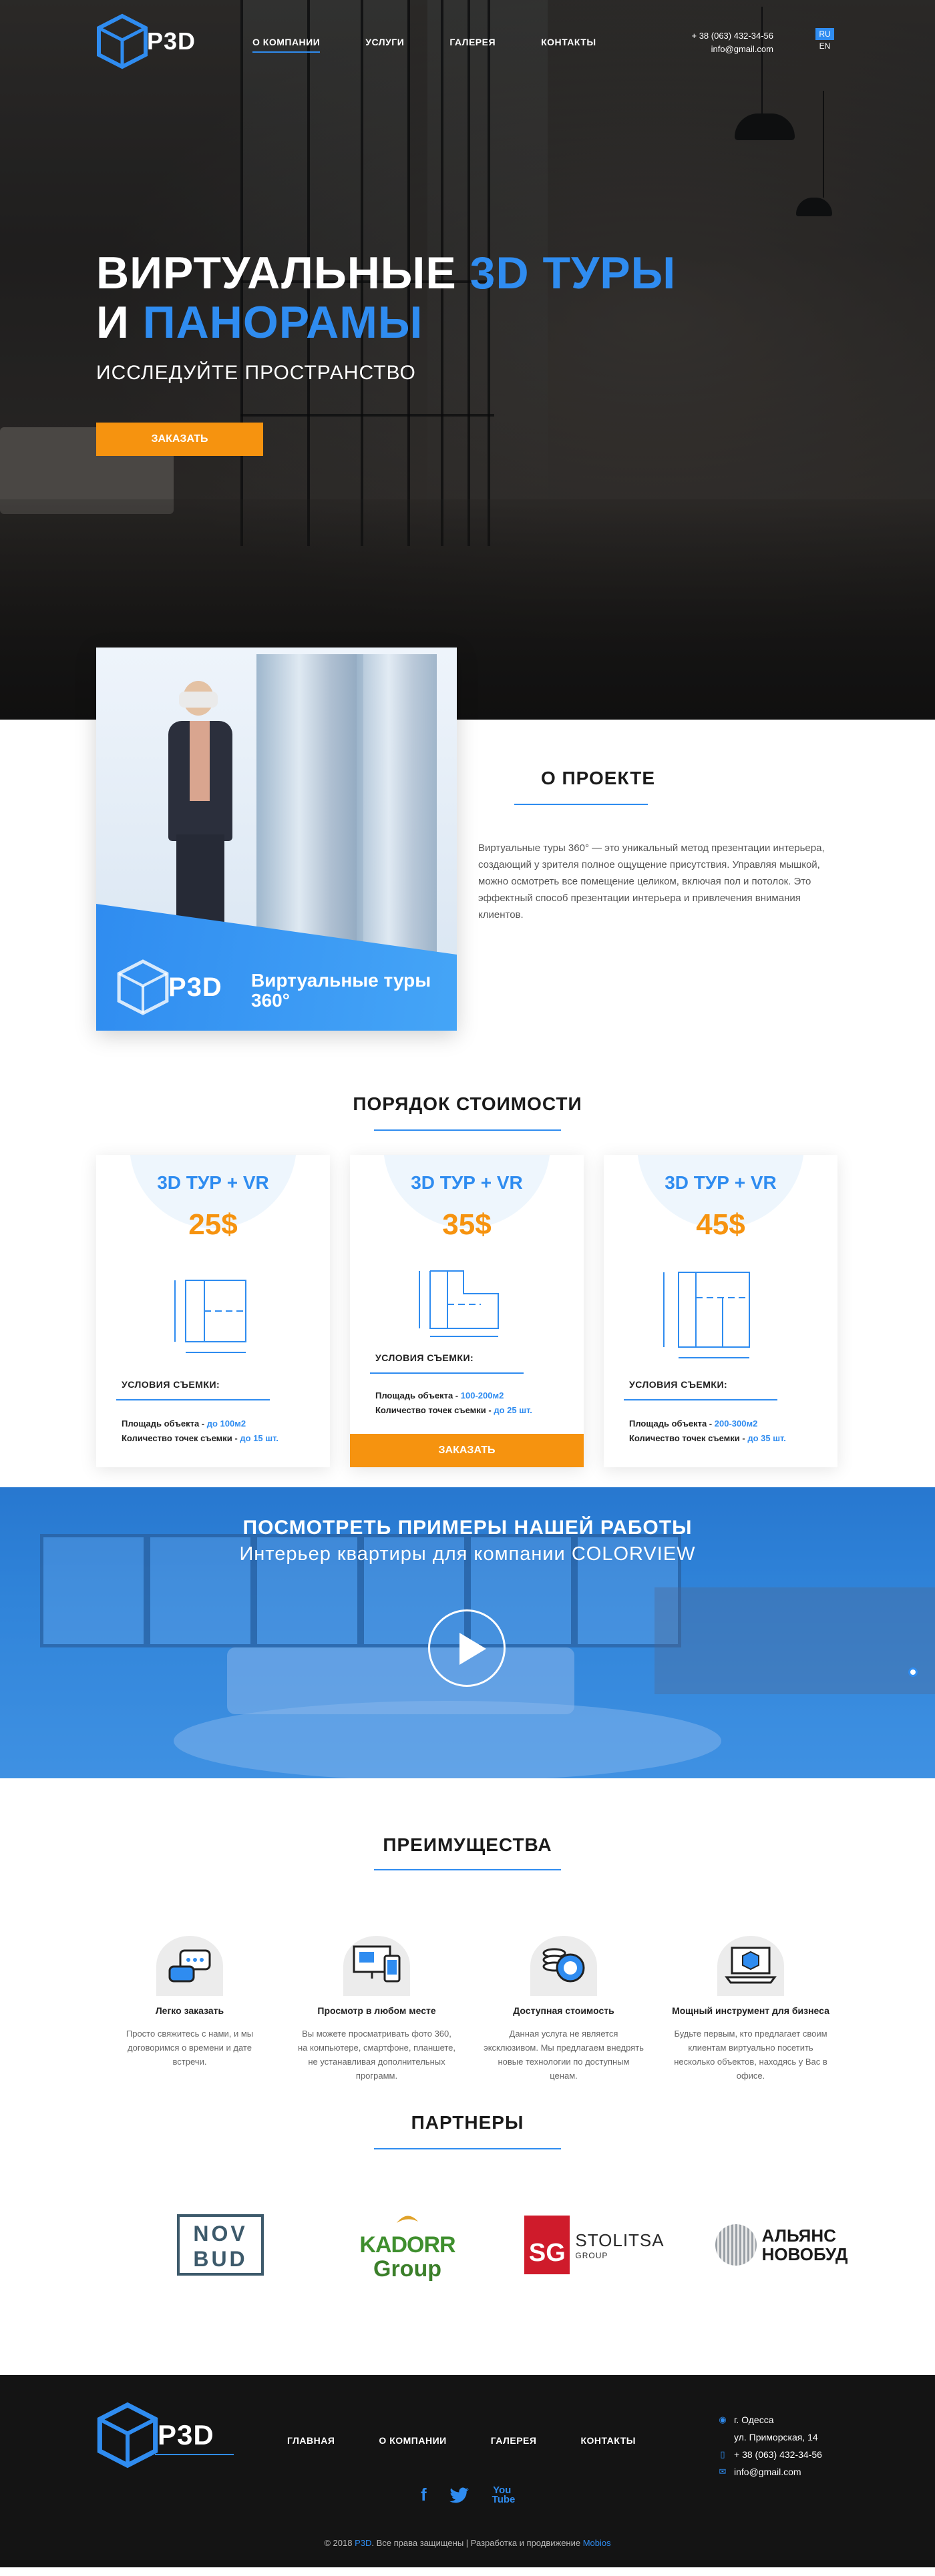 This screenshot has width=935, height=2576. Describe the element at coordinates (563, 1965) in the screenshot. I see `coins-icon` at that location.